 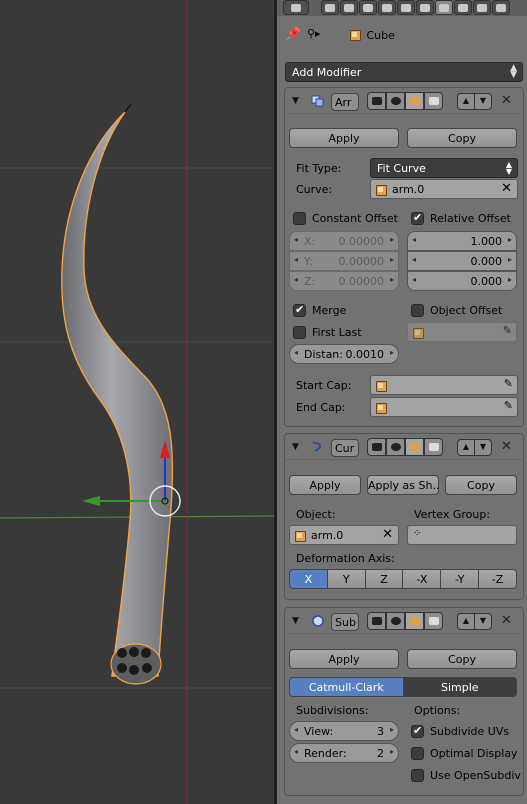 What do you see at coordinates (401, 168) in the screenshot?
I see `fit-type-value: Fit Curve` at bounding box center [401, 168].